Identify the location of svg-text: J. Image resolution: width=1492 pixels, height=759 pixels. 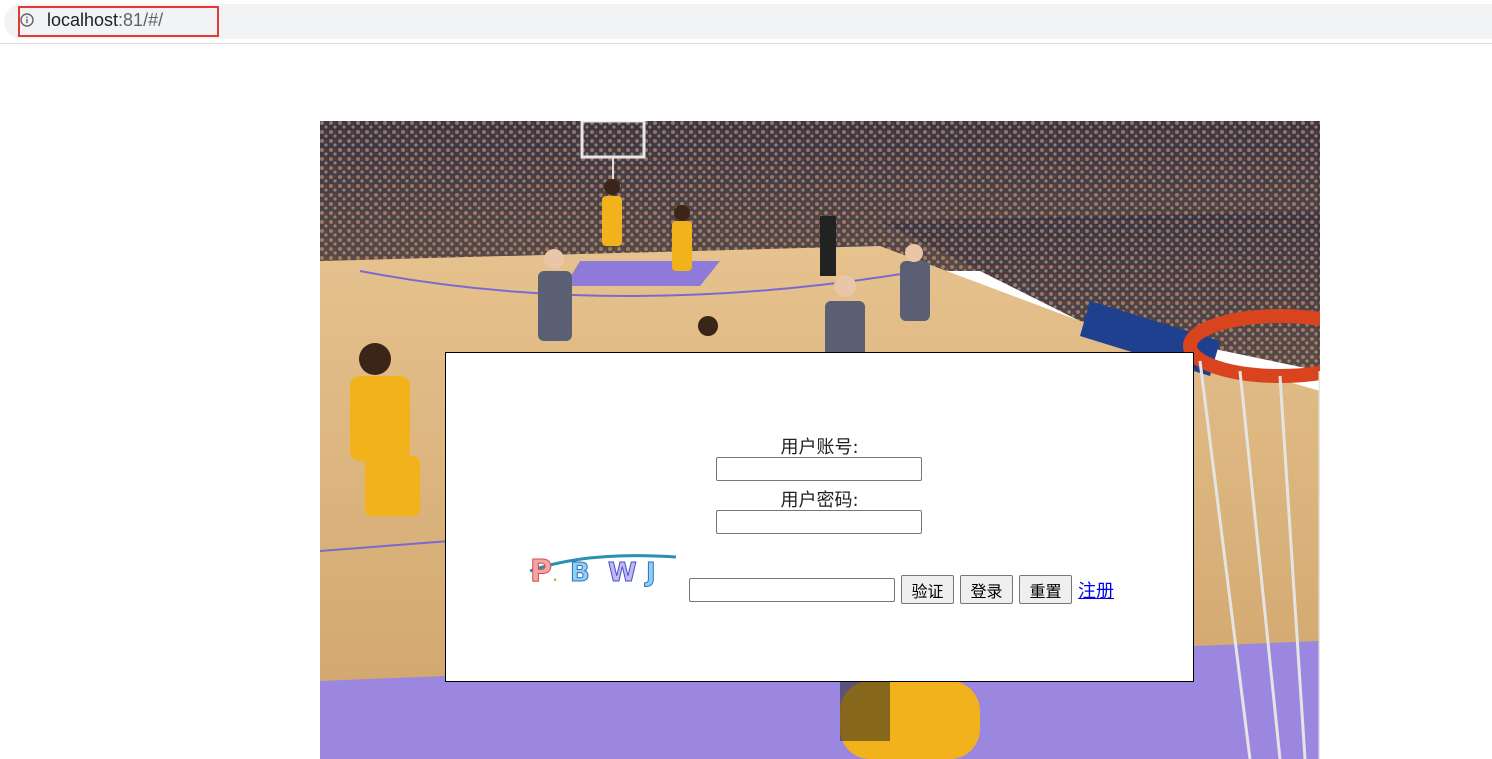
(650, 573).